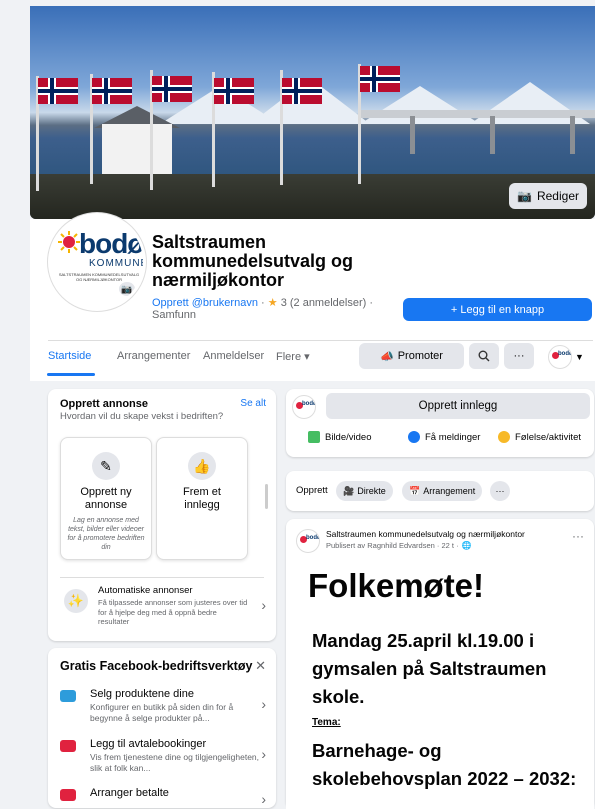 The image size is (595, 809). Describe the element at coordinates (162, 577) in the screenshot. I see `divider` at that location.